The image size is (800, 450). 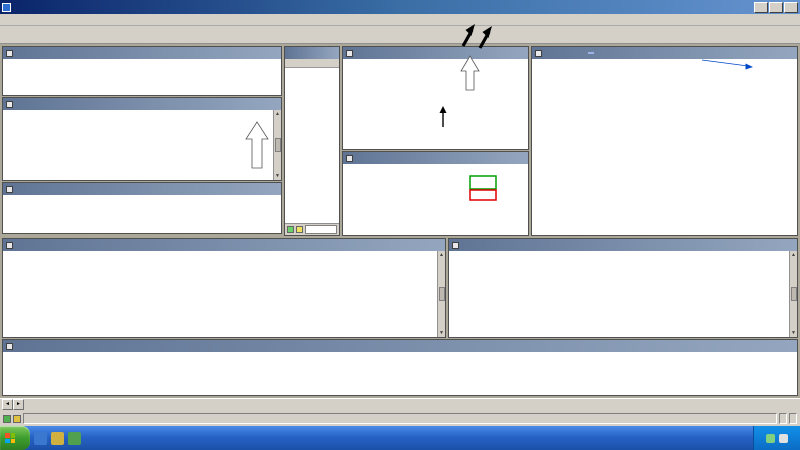 What do you see at coordinates (7, 418) in the screenshot?
I see `connection-status-icon` at bounding box center [7, 418].